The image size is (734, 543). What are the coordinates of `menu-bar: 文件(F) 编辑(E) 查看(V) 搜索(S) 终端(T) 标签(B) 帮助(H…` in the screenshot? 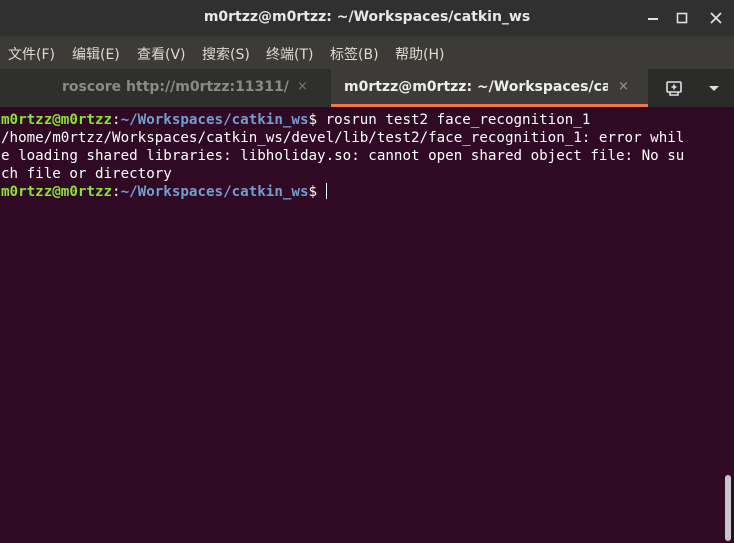 It's located at (367, 52).